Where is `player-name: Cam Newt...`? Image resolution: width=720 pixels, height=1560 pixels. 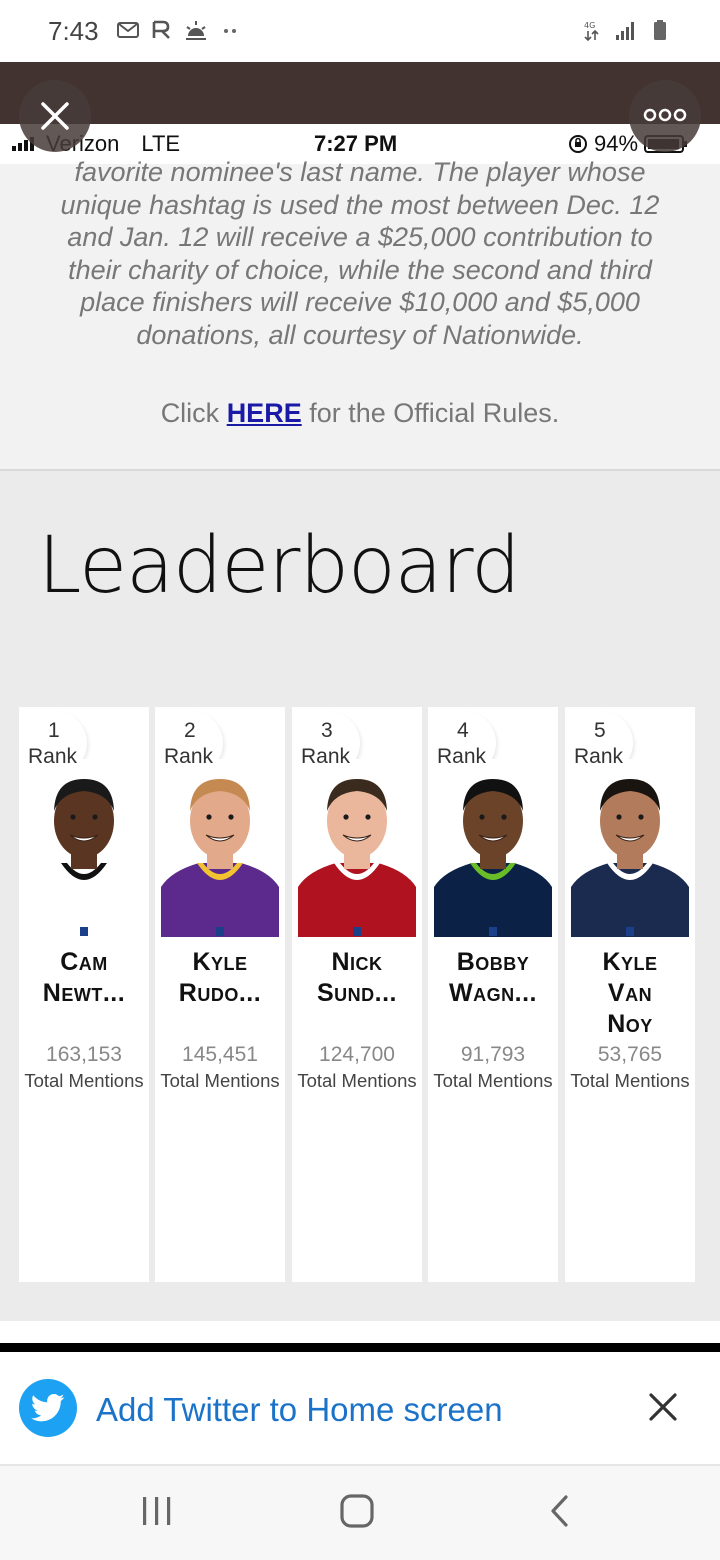 player-name: Cam Newt... is located at coordinates (84, 978).